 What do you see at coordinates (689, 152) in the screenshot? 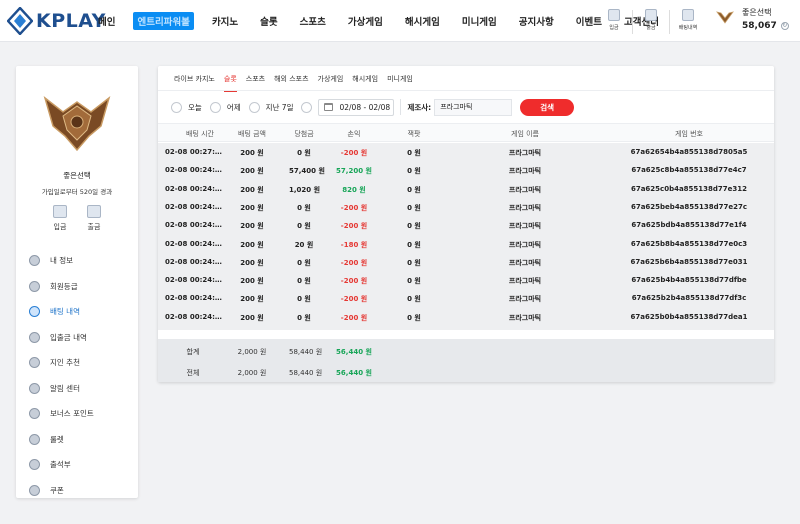
I see `cell-game-id: 67a62654b4a855138d7805a5` at bounding box center [689, 152].